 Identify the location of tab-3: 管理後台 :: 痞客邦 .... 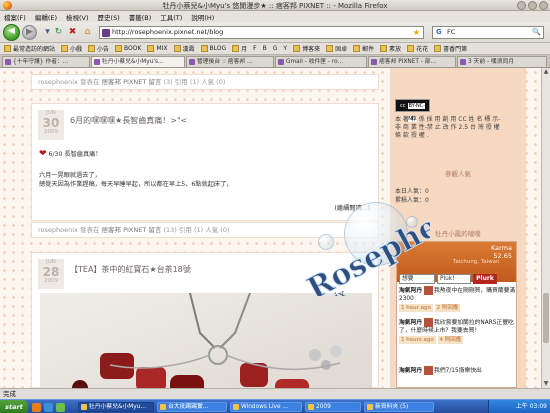
(230, 61).